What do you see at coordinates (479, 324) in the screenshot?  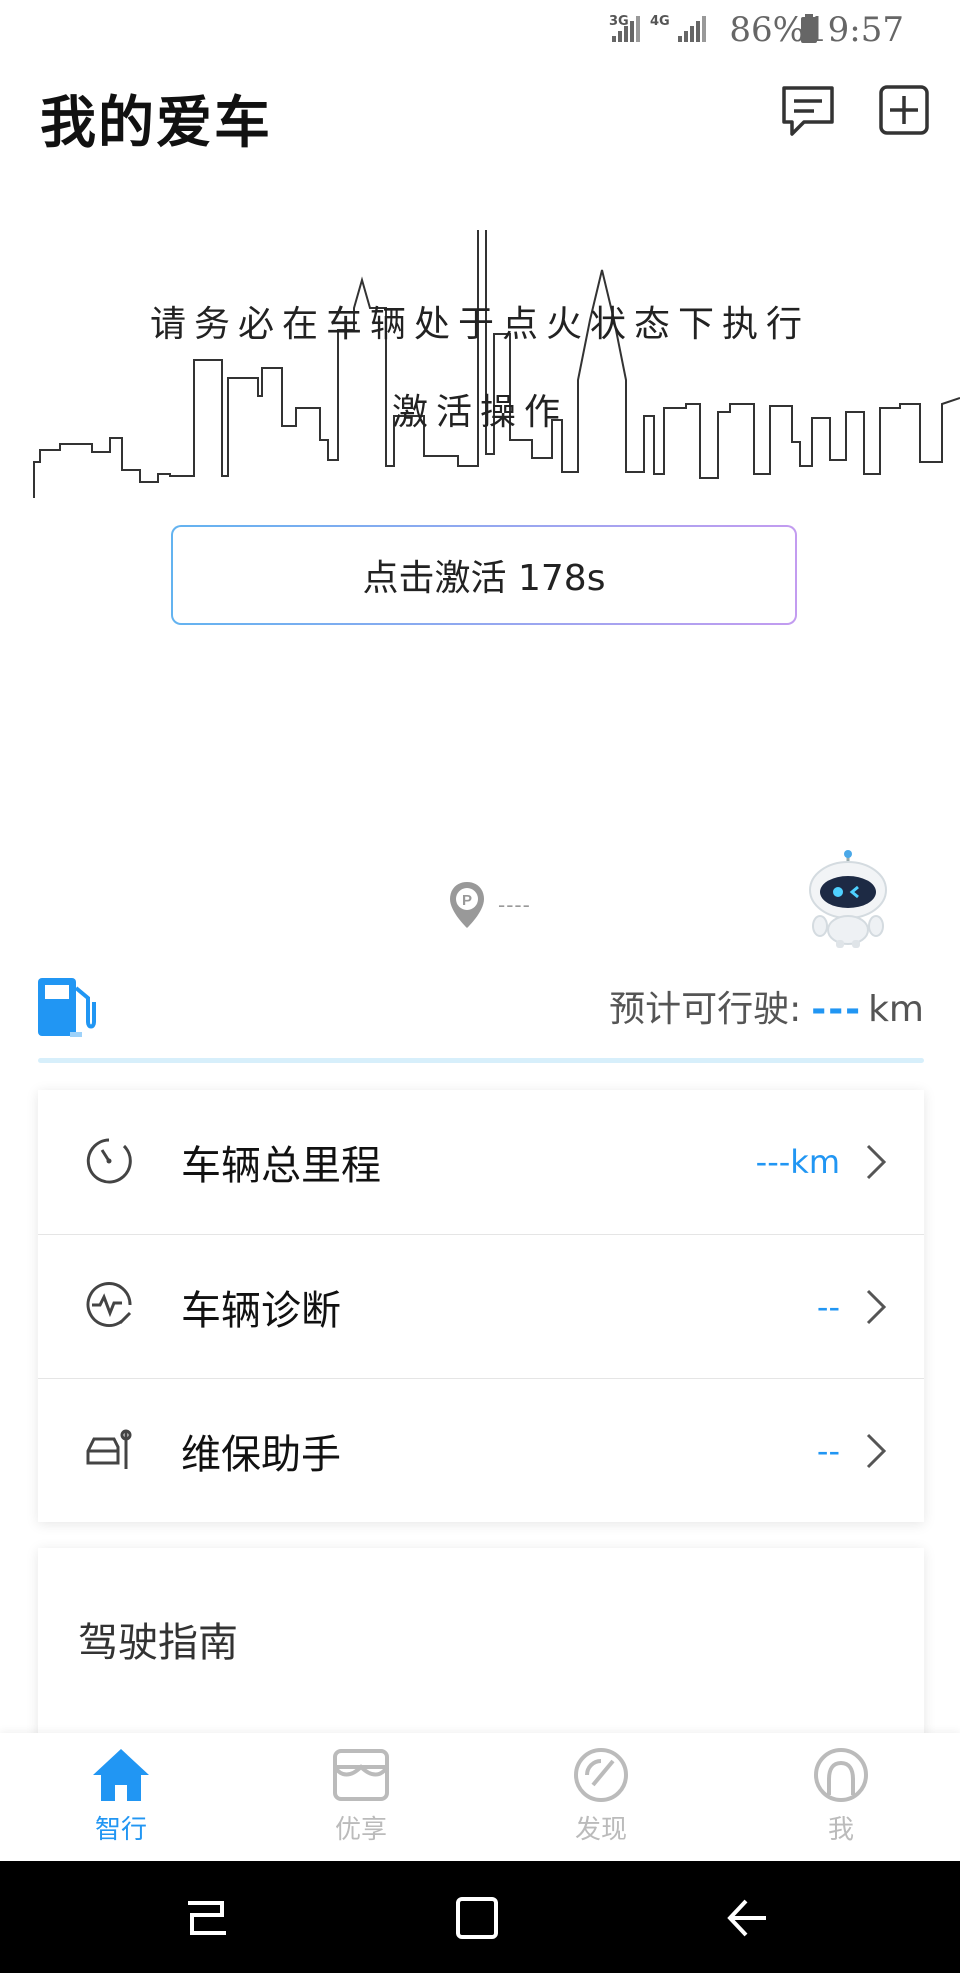 I see `activation-notice-line1: 请务必在车辆处于点火状态下执行` at bounding box center [479, 324].